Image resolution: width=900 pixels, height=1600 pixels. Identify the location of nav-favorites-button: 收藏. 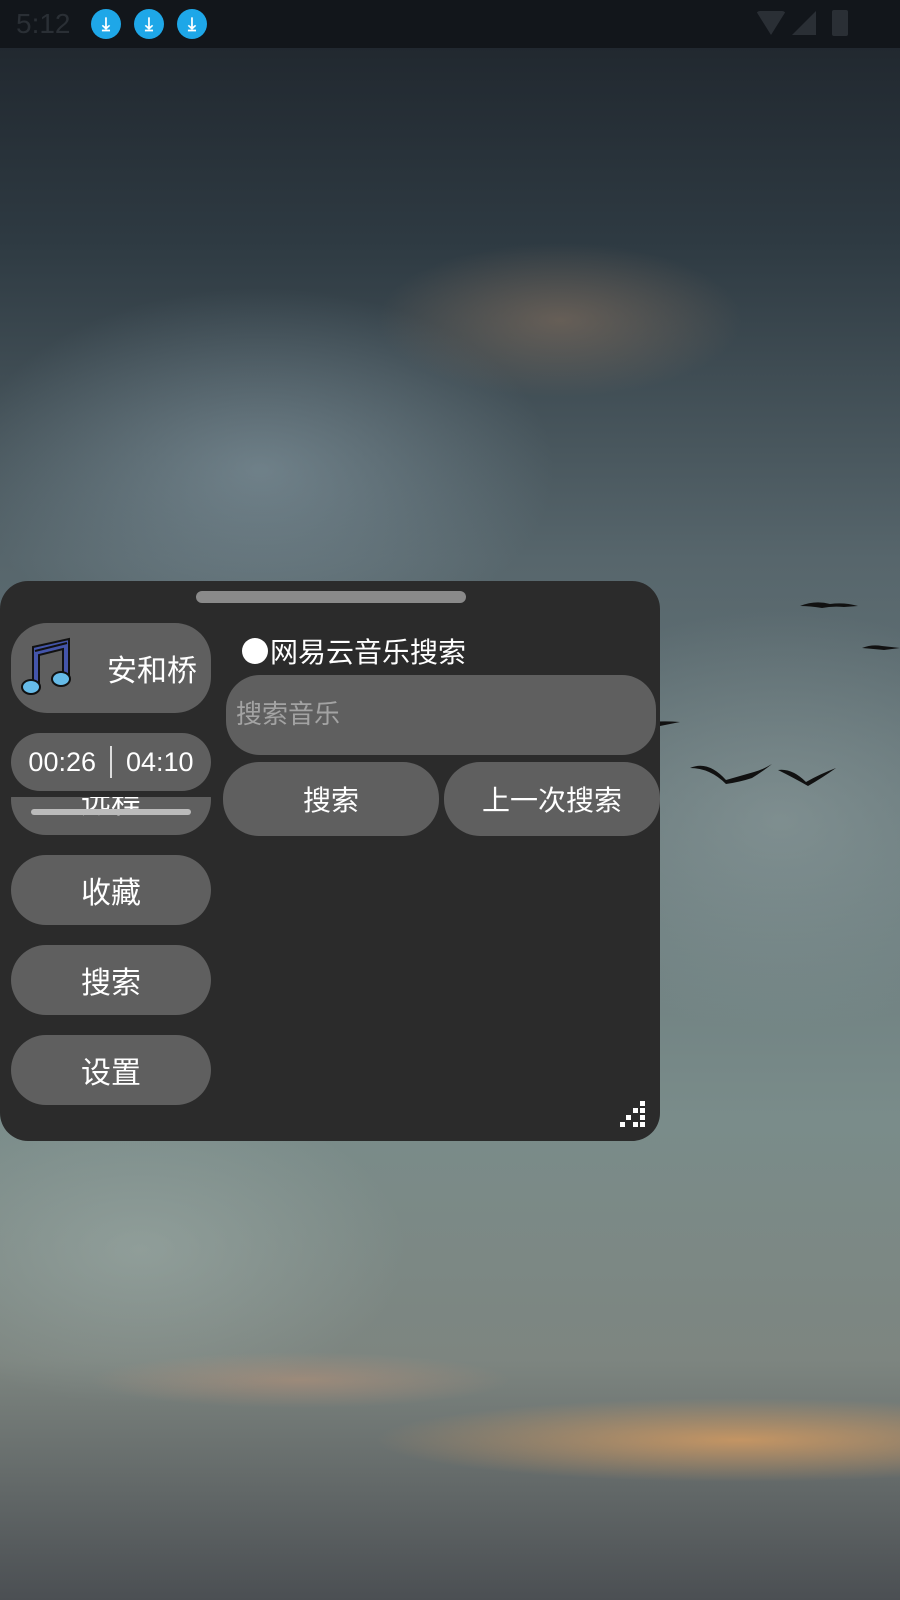
(111, 890).